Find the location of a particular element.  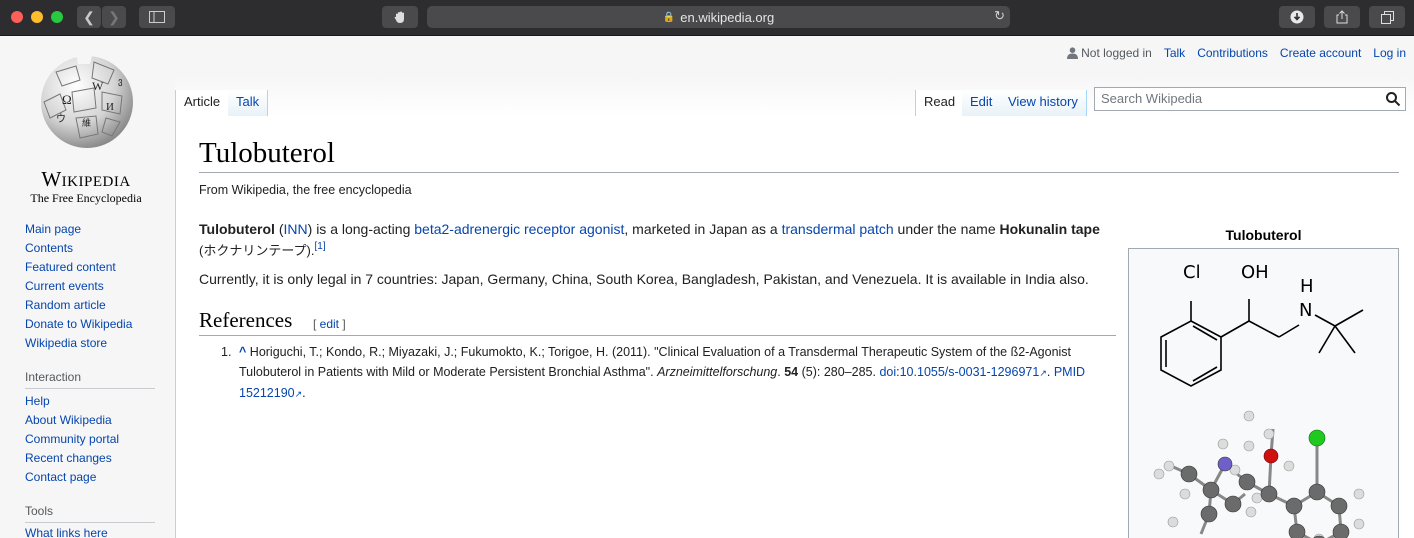

svg-text: W is located at coordinates (98, 86).